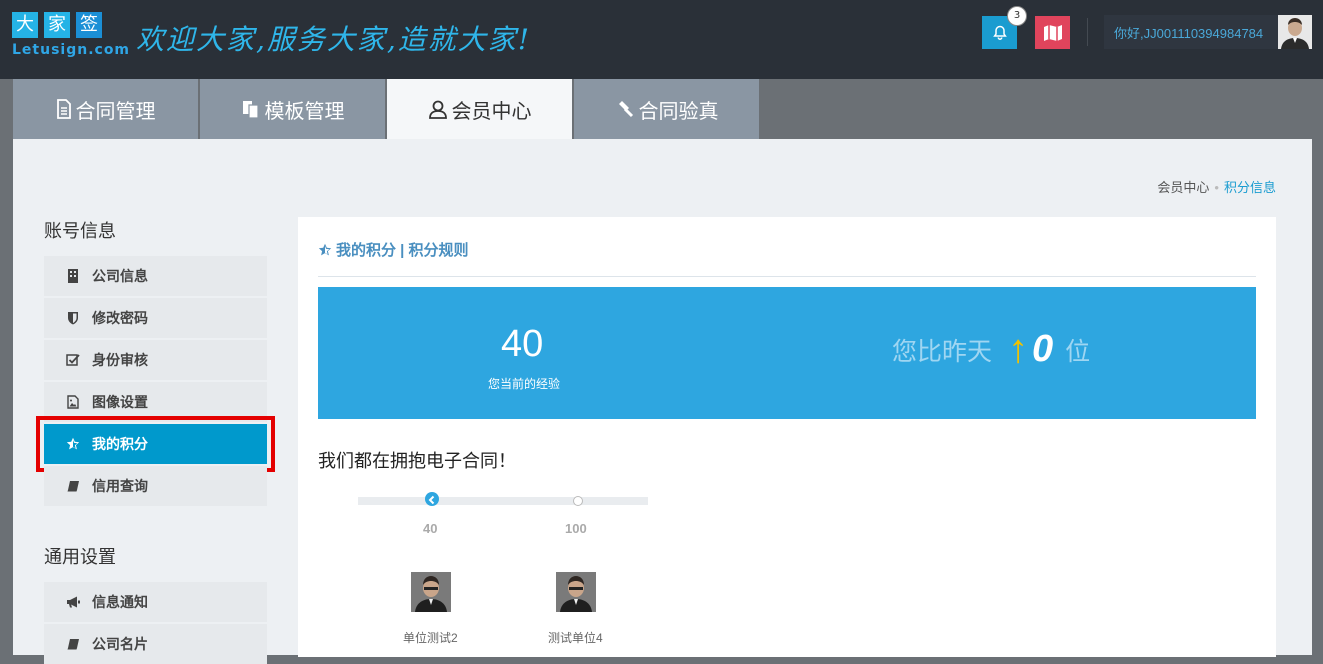 The height and width of the screenshot is (664, 1323). I want to click on sidebar-item-label: 公司信息, so click(120, 276).